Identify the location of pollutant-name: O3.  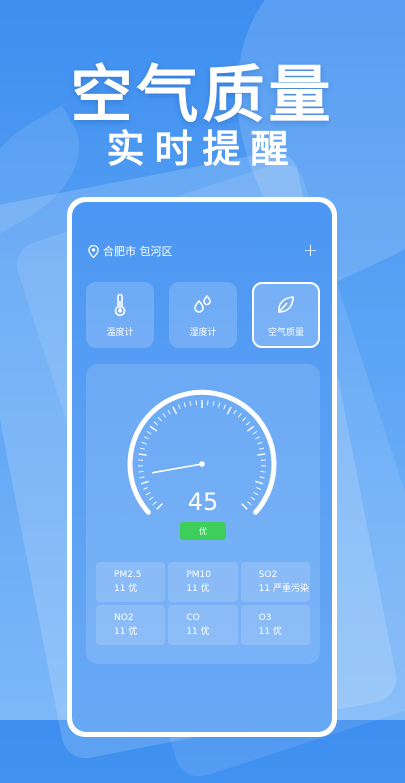
(284, 618).